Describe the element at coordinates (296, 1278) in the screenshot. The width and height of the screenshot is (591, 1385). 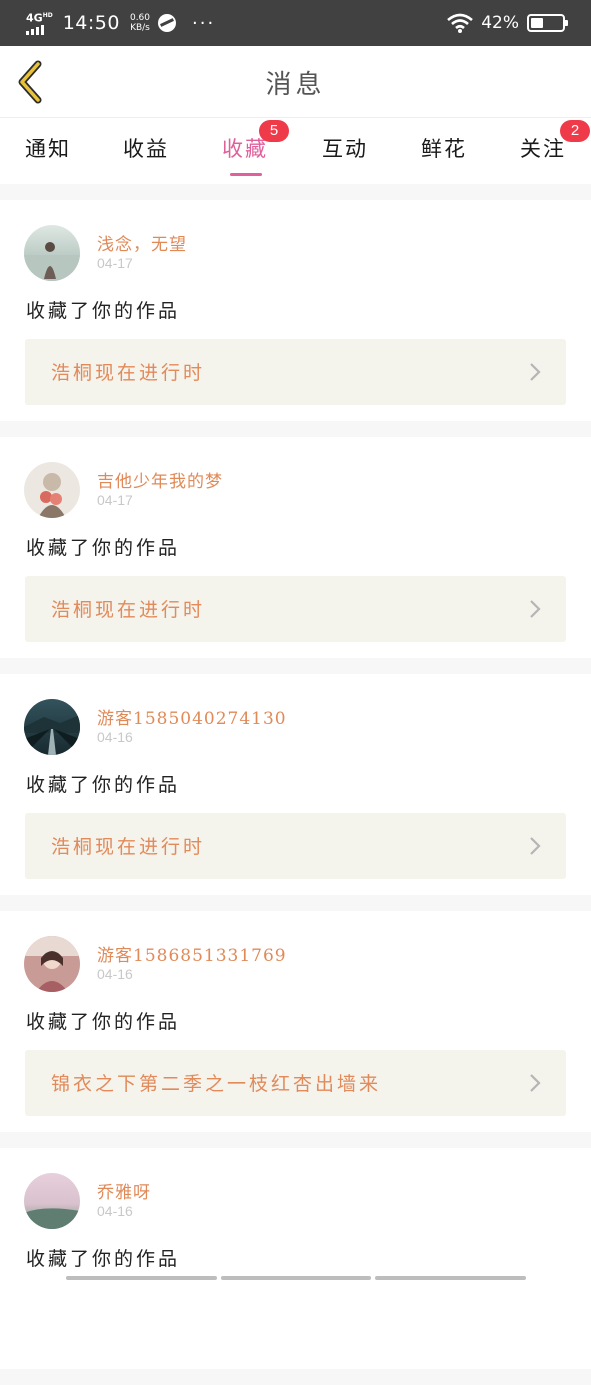
I see `scroll-indicator` at that location.